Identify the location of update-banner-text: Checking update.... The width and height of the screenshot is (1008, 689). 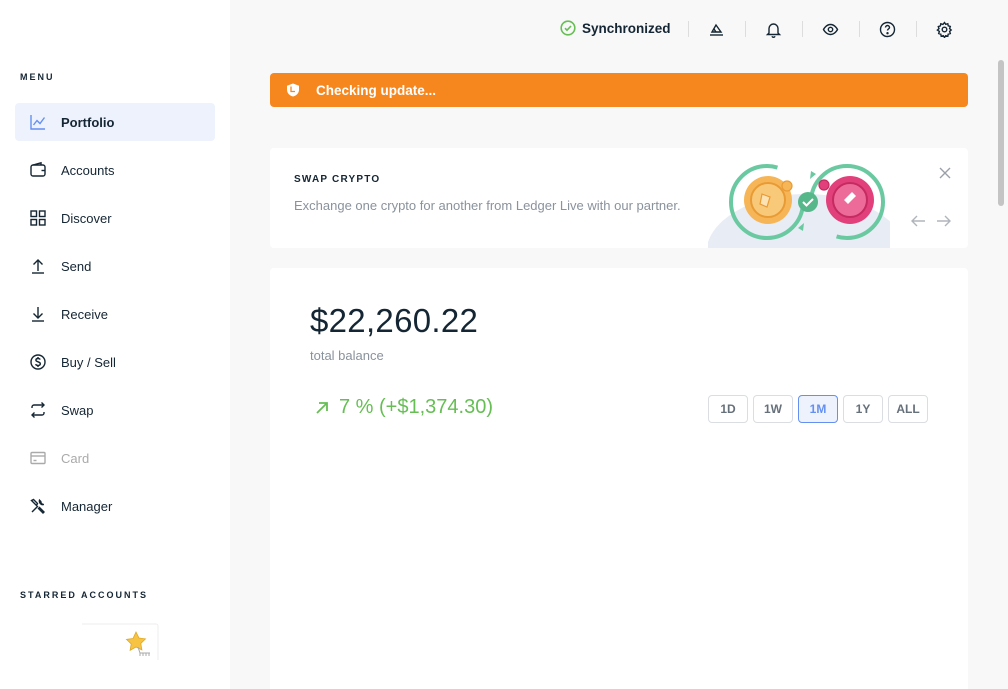
(376, 90).